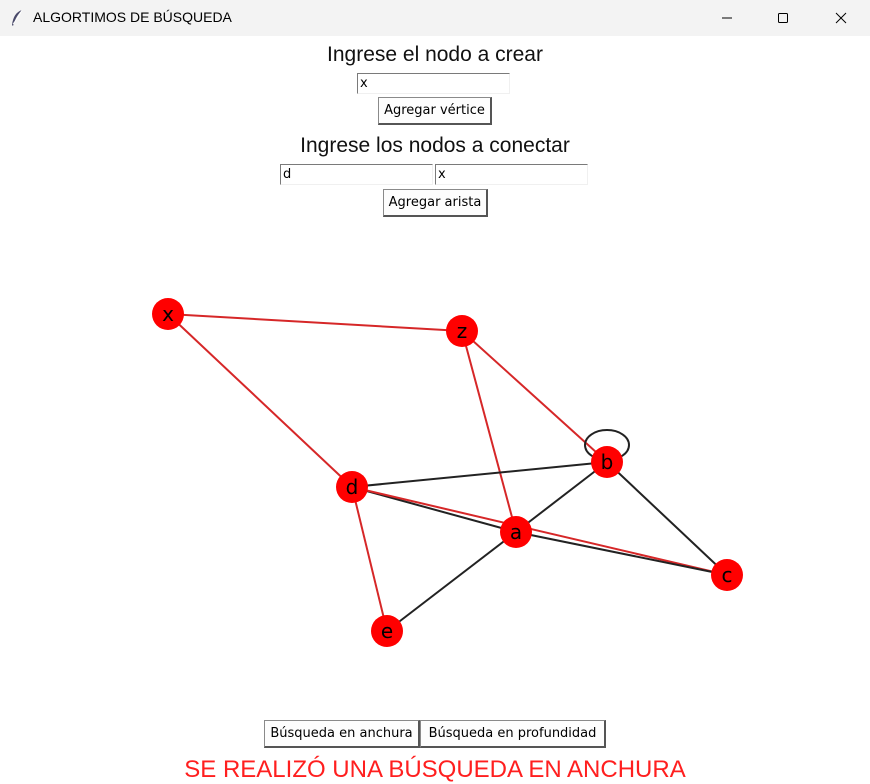 The image size is (870, 784). I want to click on node-b: b, so click(607, 462).